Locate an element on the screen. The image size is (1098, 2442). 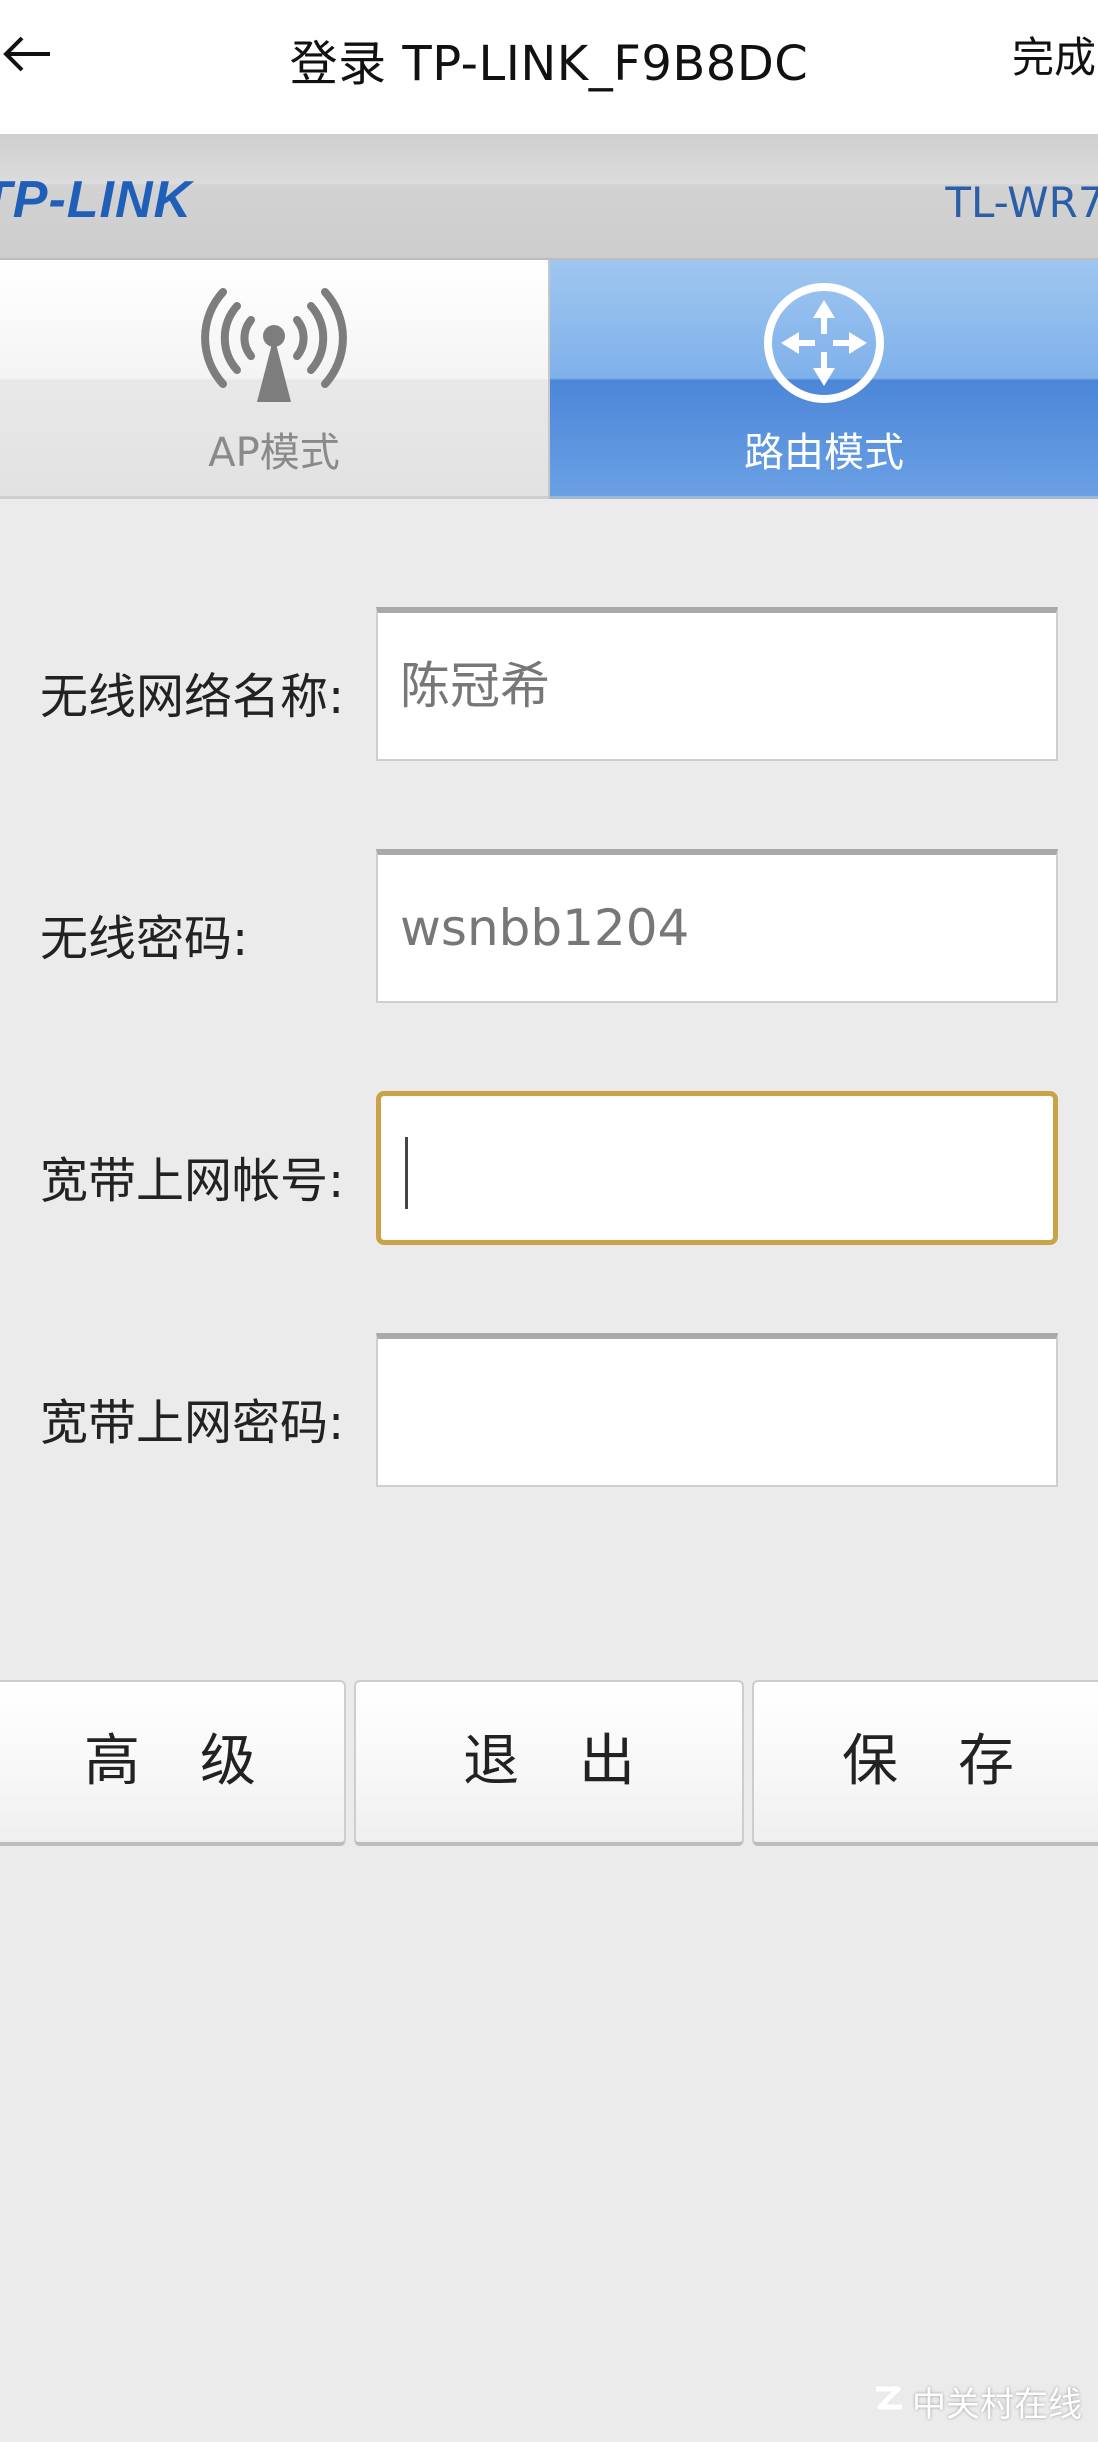
mode-tabs: AP模式 路由模式 is located at coordinates (549, 379).